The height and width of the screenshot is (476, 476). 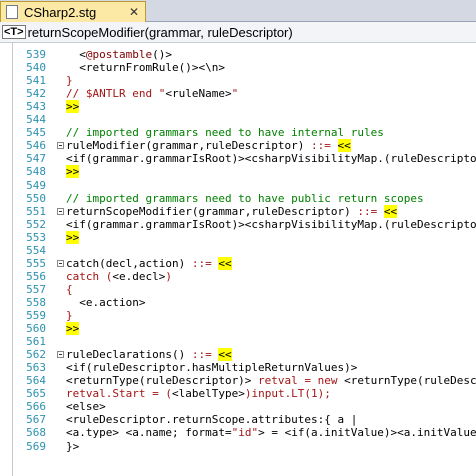 What do you see at coordinates (76, 54) in the screenshot?
I see `code-token: <` at bounding box center [76, 54].